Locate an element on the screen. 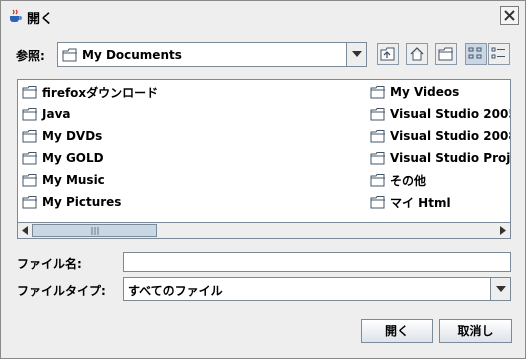 The image size is (526, 359). list-item: Visual Studio Projects is located at coordinates (440, 158).